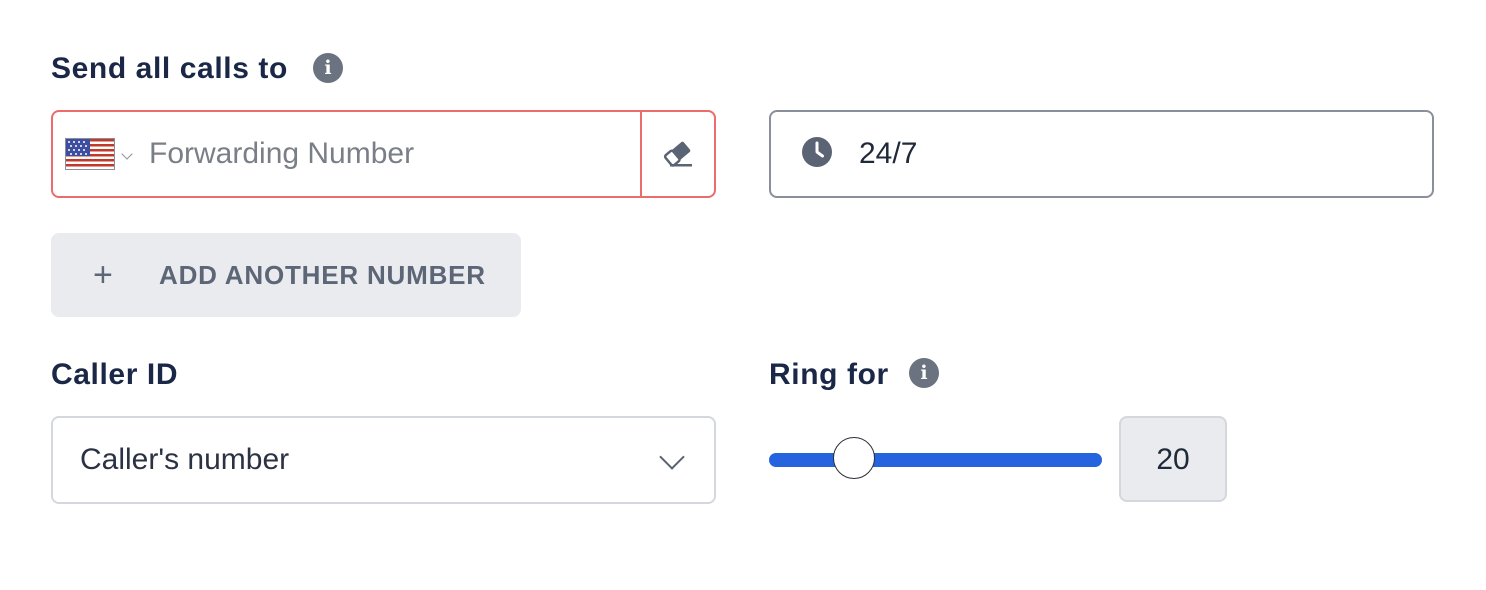  What do you see at coordinates (888, 153) in the screenshot?
I see `schedule-value: 24/7` at bounding box center [888, 153].